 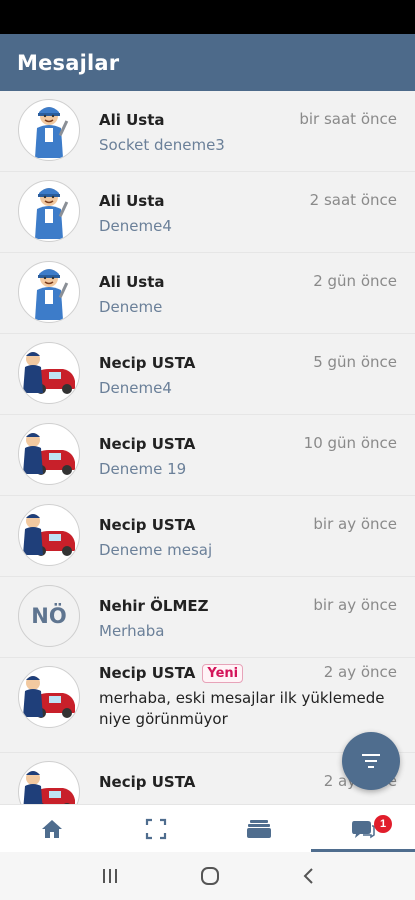 I want to click on filter-button, so click(x=371, y=761).